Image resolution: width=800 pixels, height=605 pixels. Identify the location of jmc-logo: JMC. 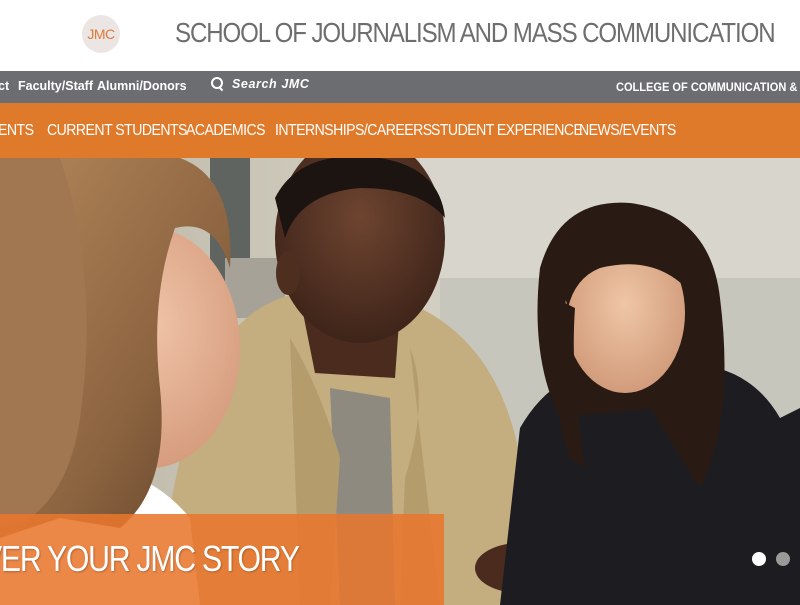
(101, 34).